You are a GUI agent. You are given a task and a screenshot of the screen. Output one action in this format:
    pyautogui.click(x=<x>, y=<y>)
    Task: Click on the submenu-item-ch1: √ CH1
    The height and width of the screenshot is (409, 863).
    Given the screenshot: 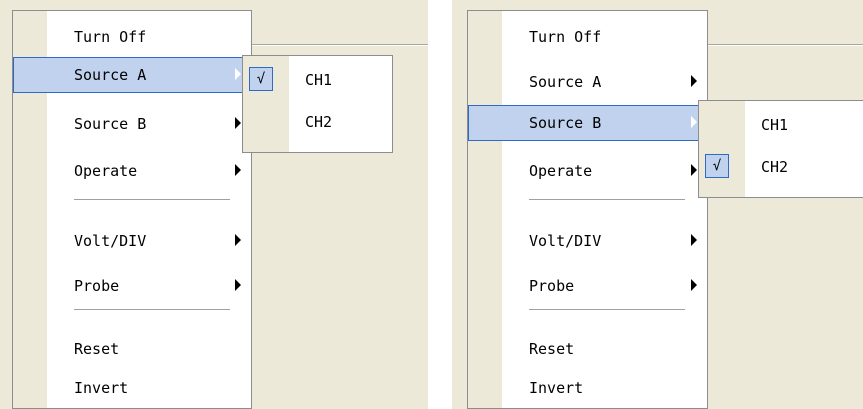 What is the action you would take?
    pyautogui.click(x=317, y=80)
    